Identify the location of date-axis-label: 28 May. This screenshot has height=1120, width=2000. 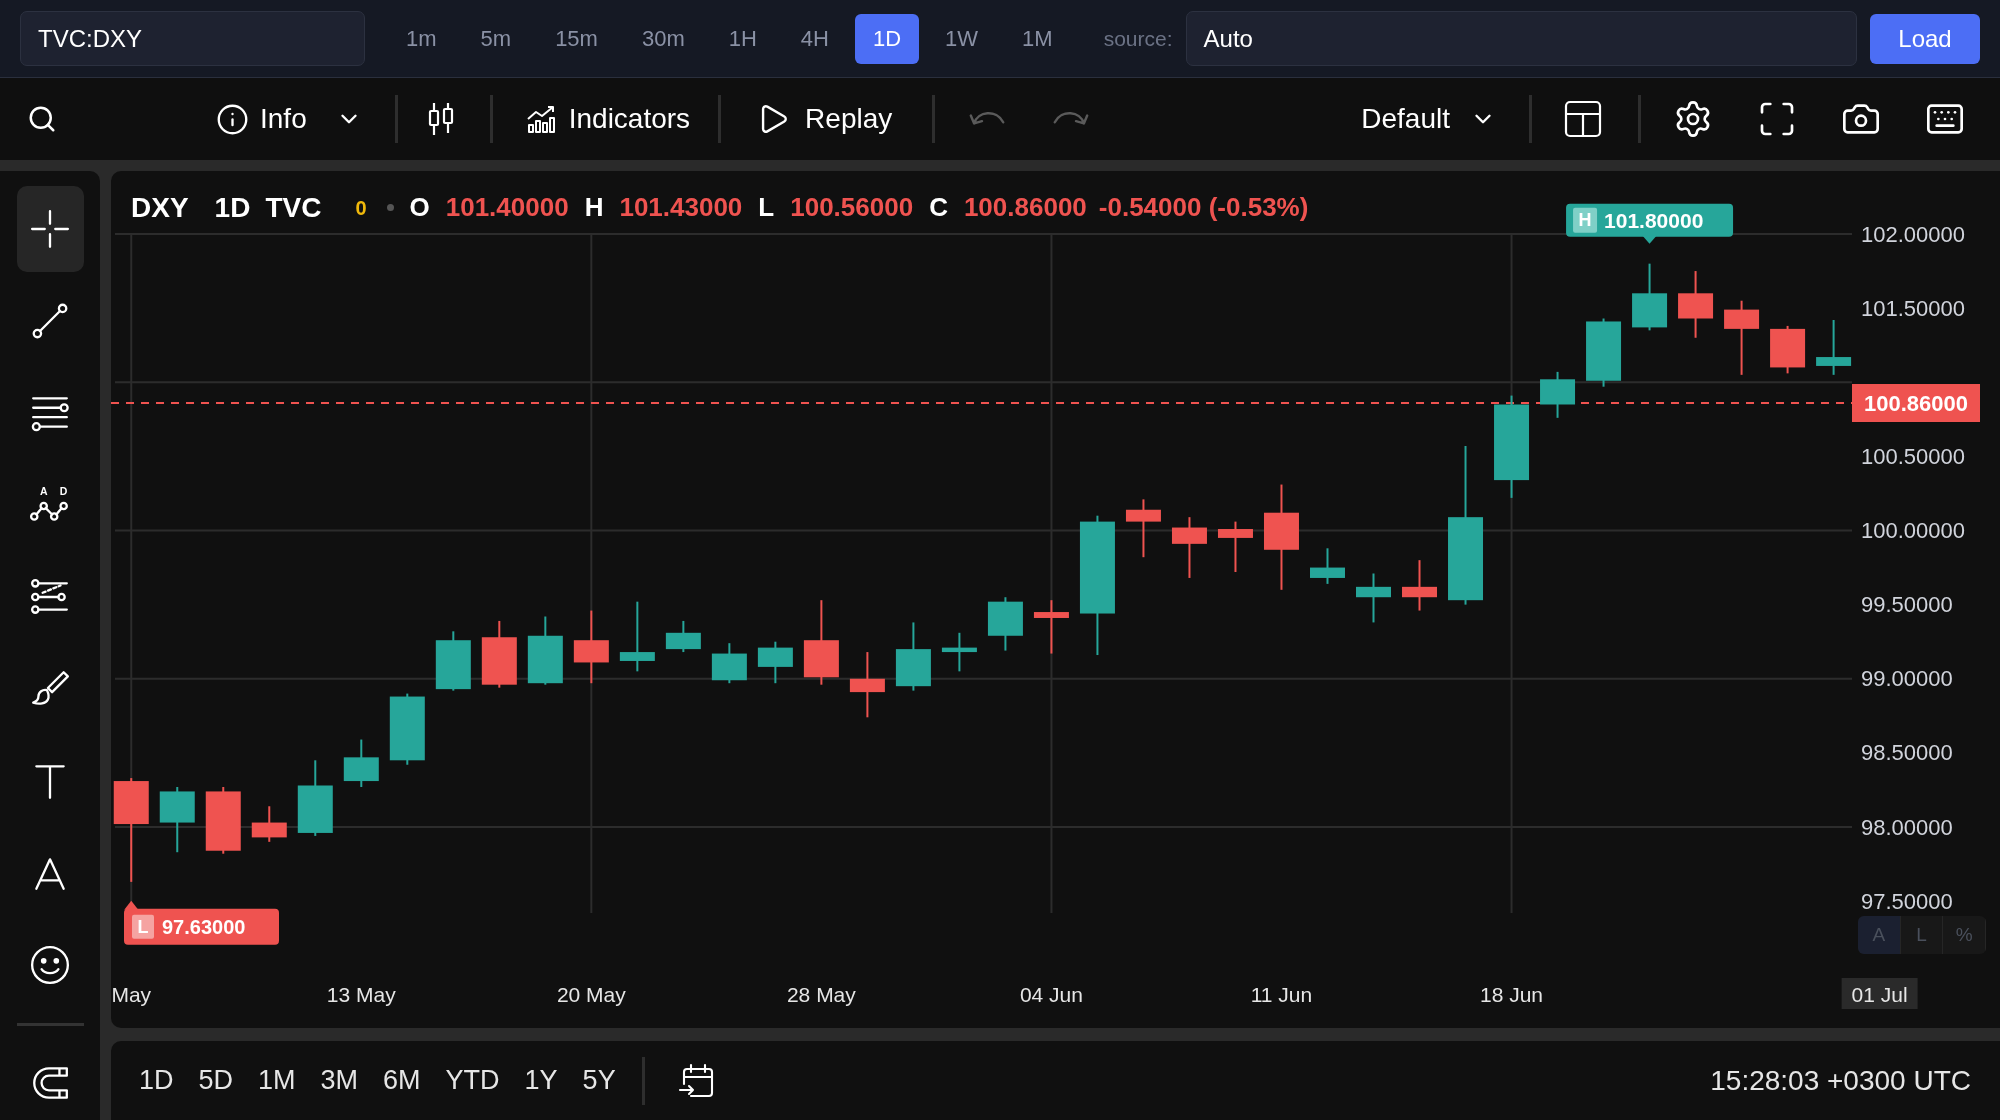
(821, 994).